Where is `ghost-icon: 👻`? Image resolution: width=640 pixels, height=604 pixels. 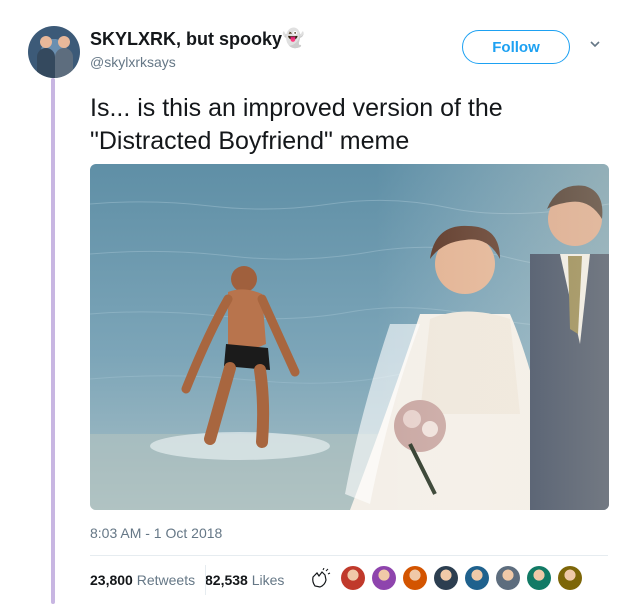 ghost-icon: 👻 is located at coordinates (293, 38).